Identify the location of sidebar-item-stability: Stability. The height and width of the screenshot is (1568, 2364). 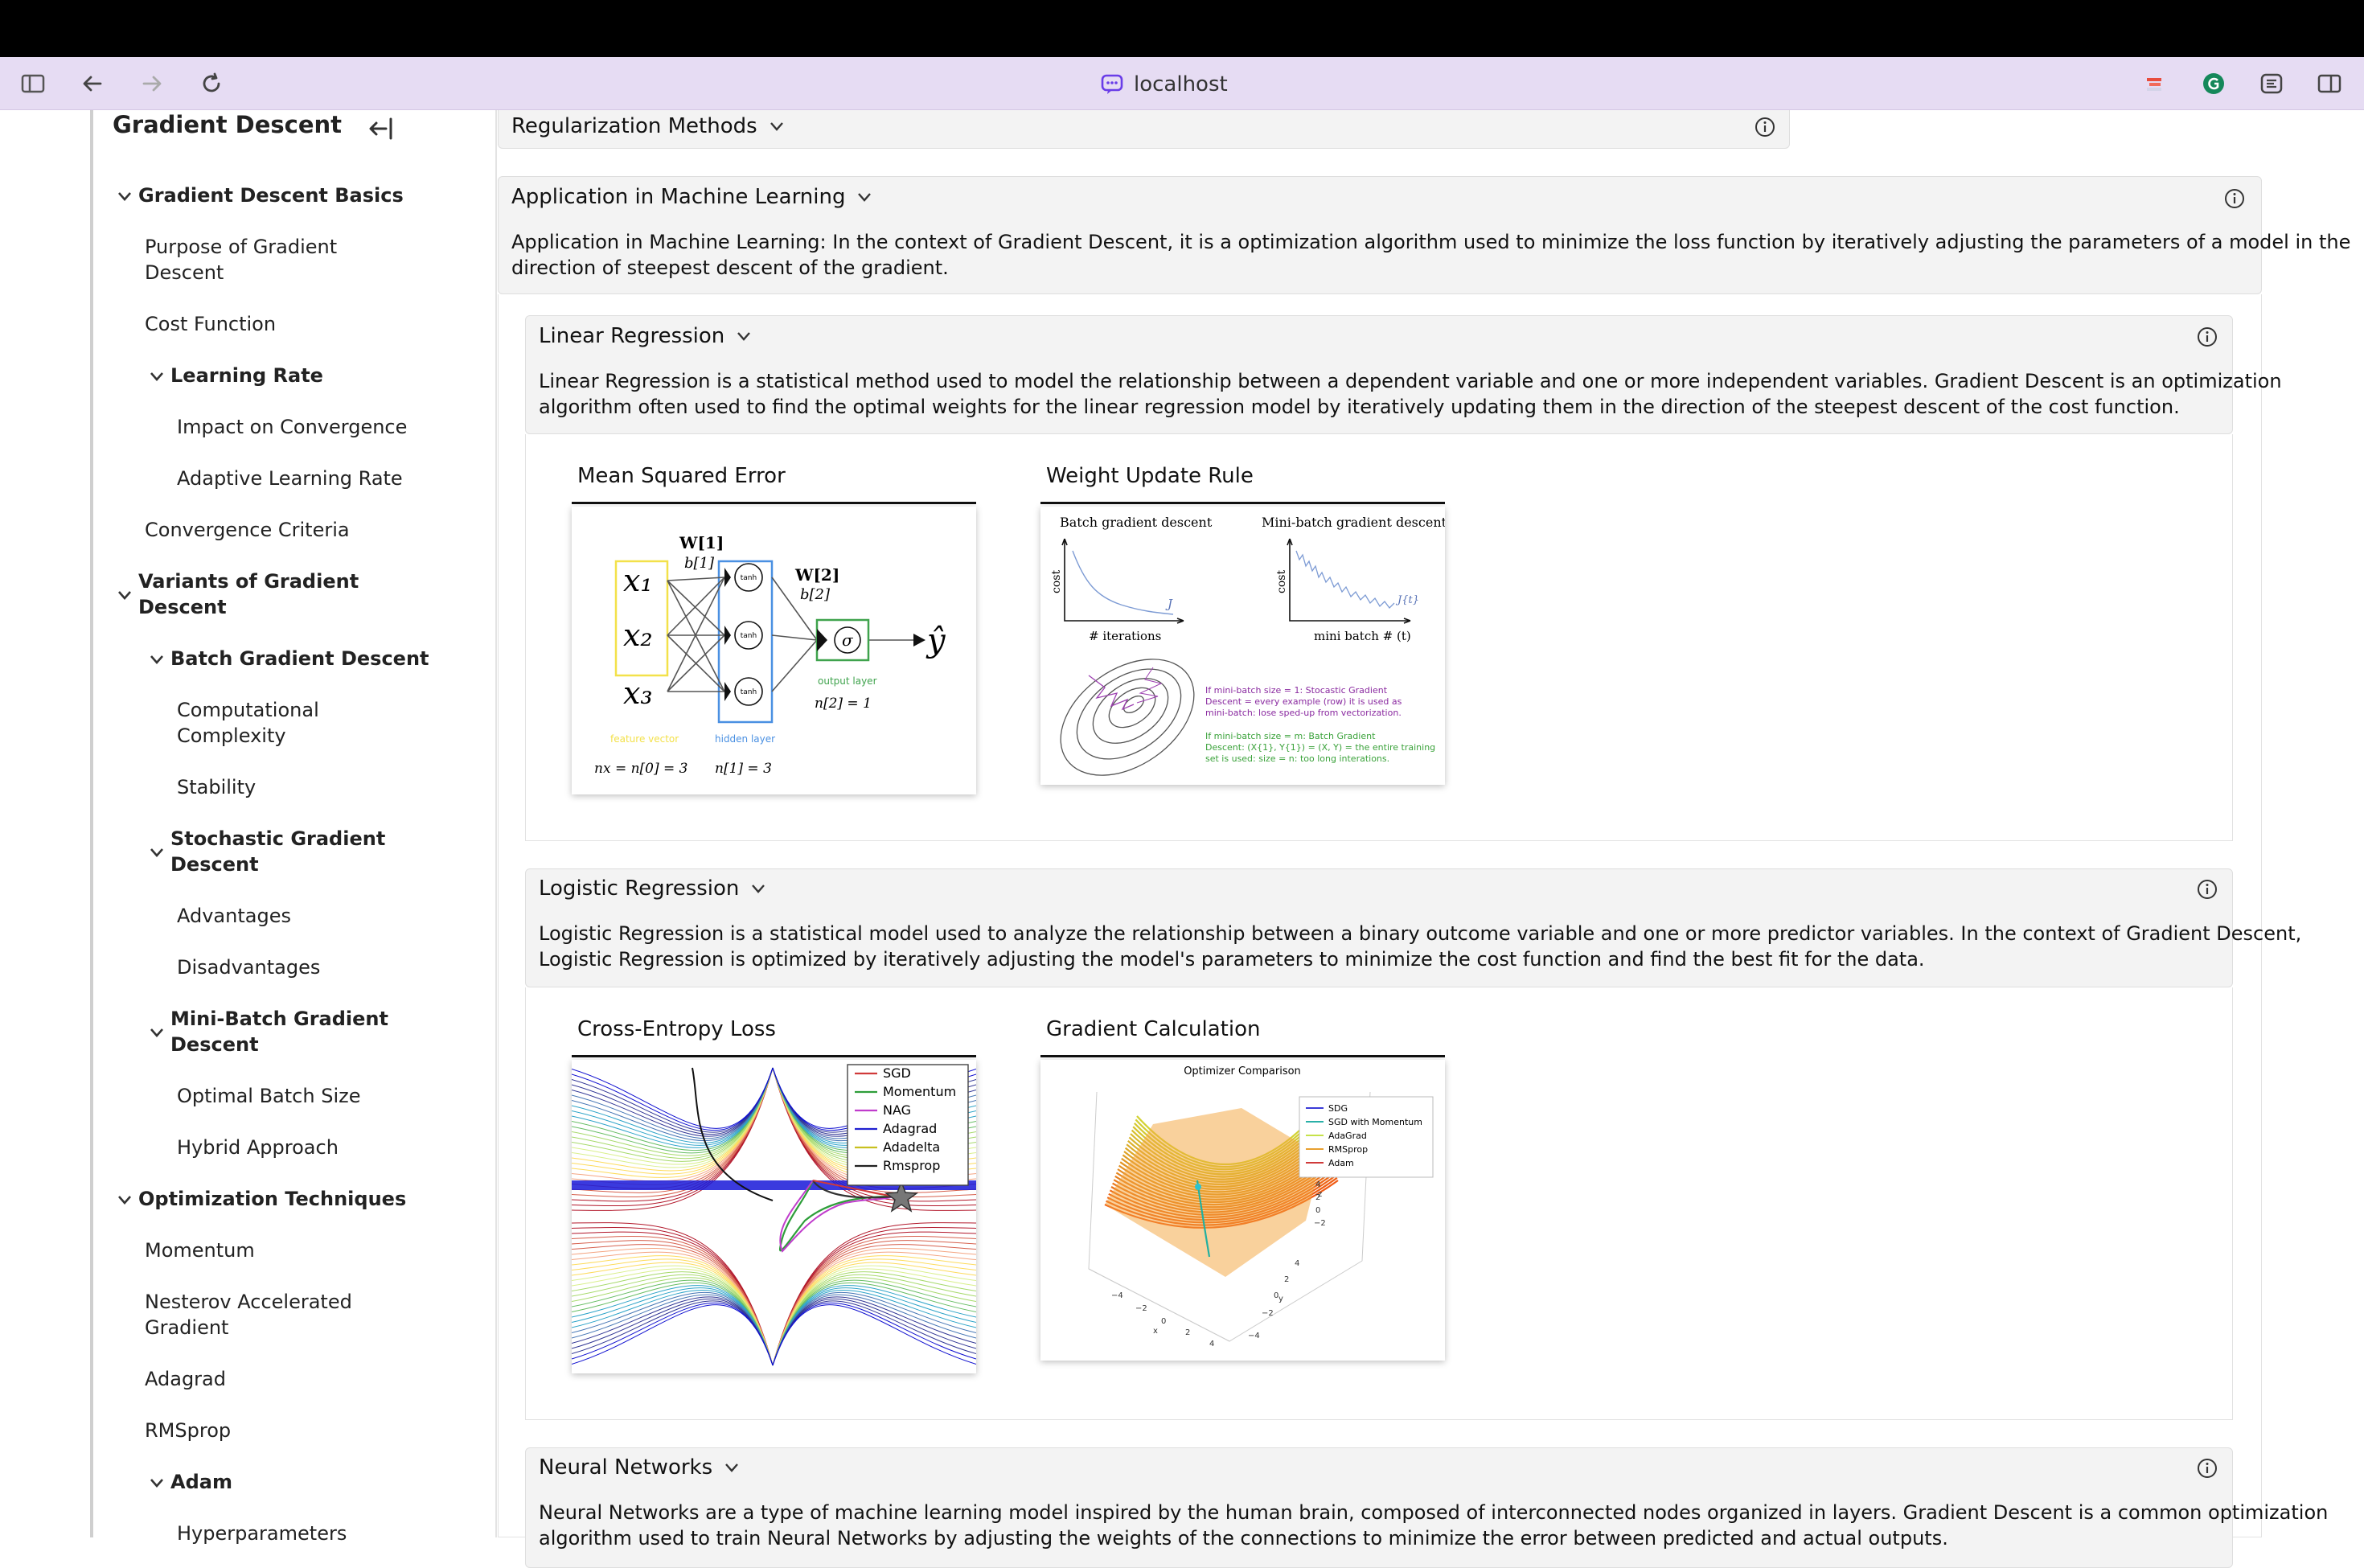
(217, 787).